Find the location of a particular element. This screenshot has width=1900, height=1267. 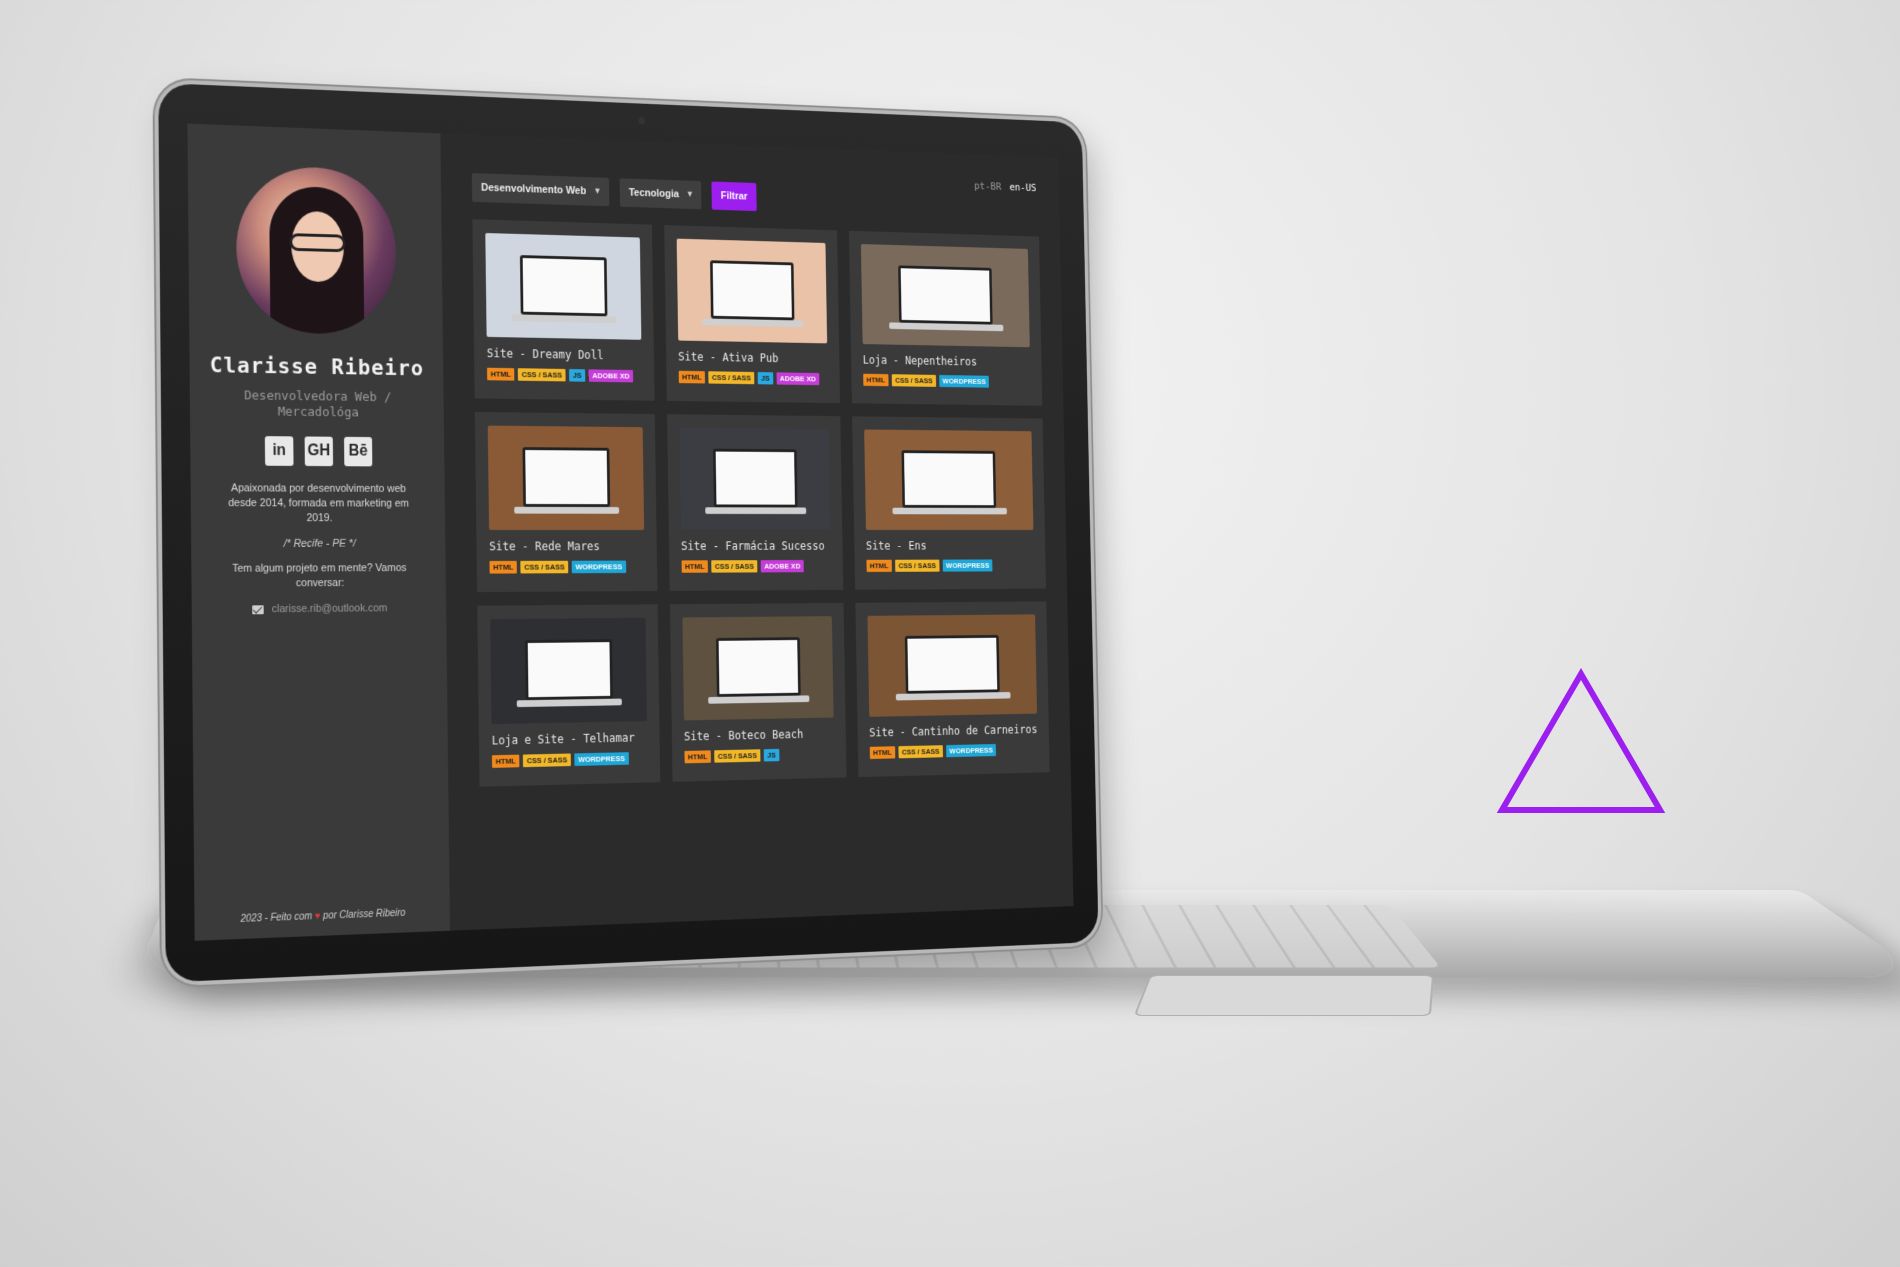

linkedin-icon: in is located at coordinates (279, 451).